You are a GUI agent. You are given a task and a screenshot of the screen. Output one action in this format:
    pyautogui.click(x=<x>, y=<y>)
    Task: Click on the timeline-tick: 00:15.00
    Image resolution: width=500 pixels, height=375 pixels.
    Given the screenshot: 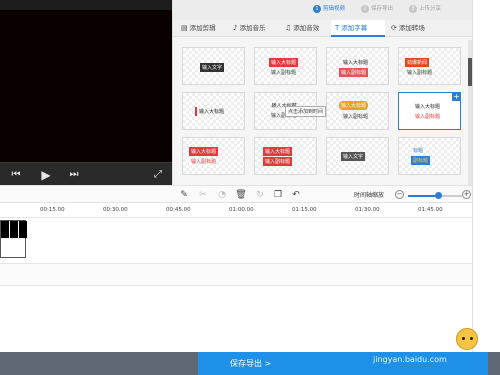 What is the action you would take?
    pyautogui.click(x=52, y=210)
    